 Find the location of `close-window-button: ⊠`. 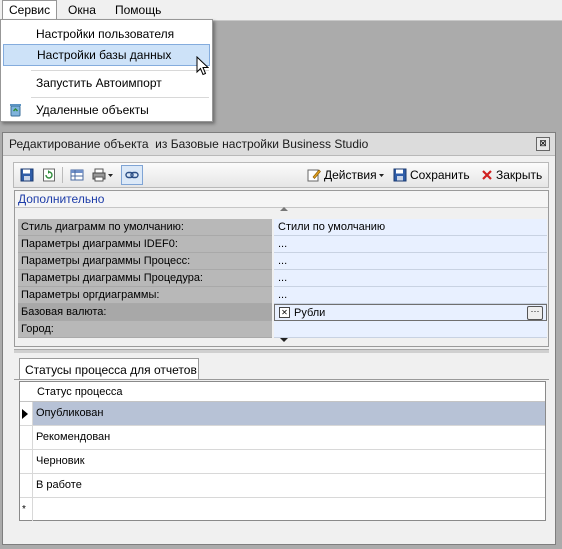

close-window-button: ⊠ is located at coordinates (543, 144).